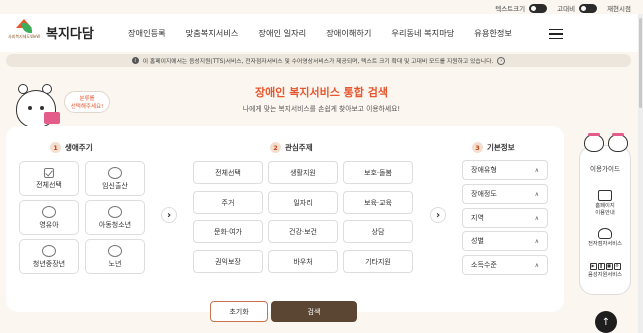  I want to click on guide-label: 이용안내, so click(605, 212).